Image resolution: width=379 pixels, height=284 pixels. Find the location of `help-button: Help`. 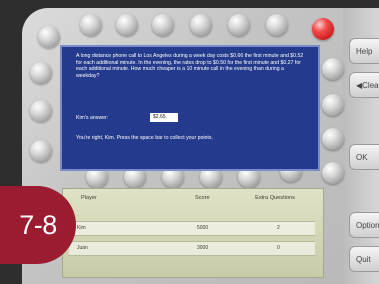

help-button: Help is located at coordinates (364, 51).